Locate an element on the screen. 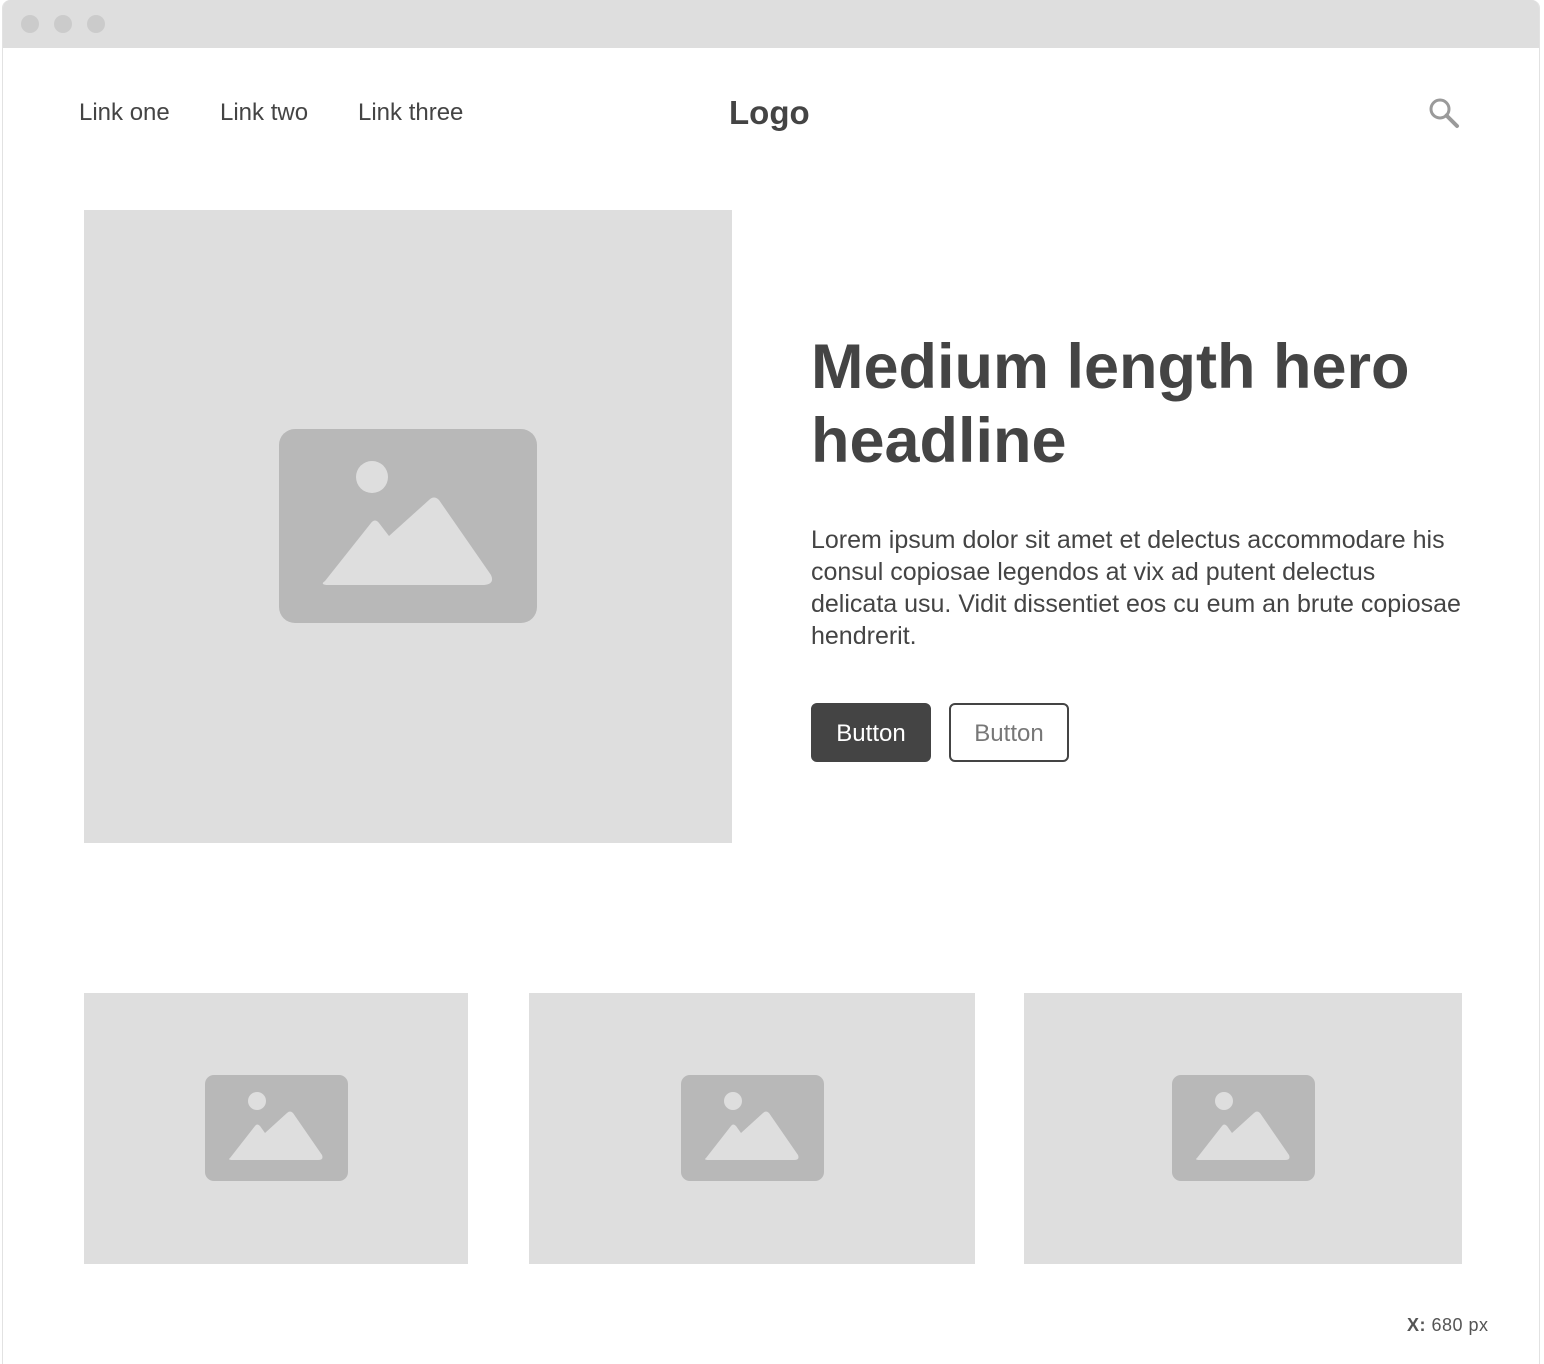  primary-button: Button is located at coordinates (871, 732).